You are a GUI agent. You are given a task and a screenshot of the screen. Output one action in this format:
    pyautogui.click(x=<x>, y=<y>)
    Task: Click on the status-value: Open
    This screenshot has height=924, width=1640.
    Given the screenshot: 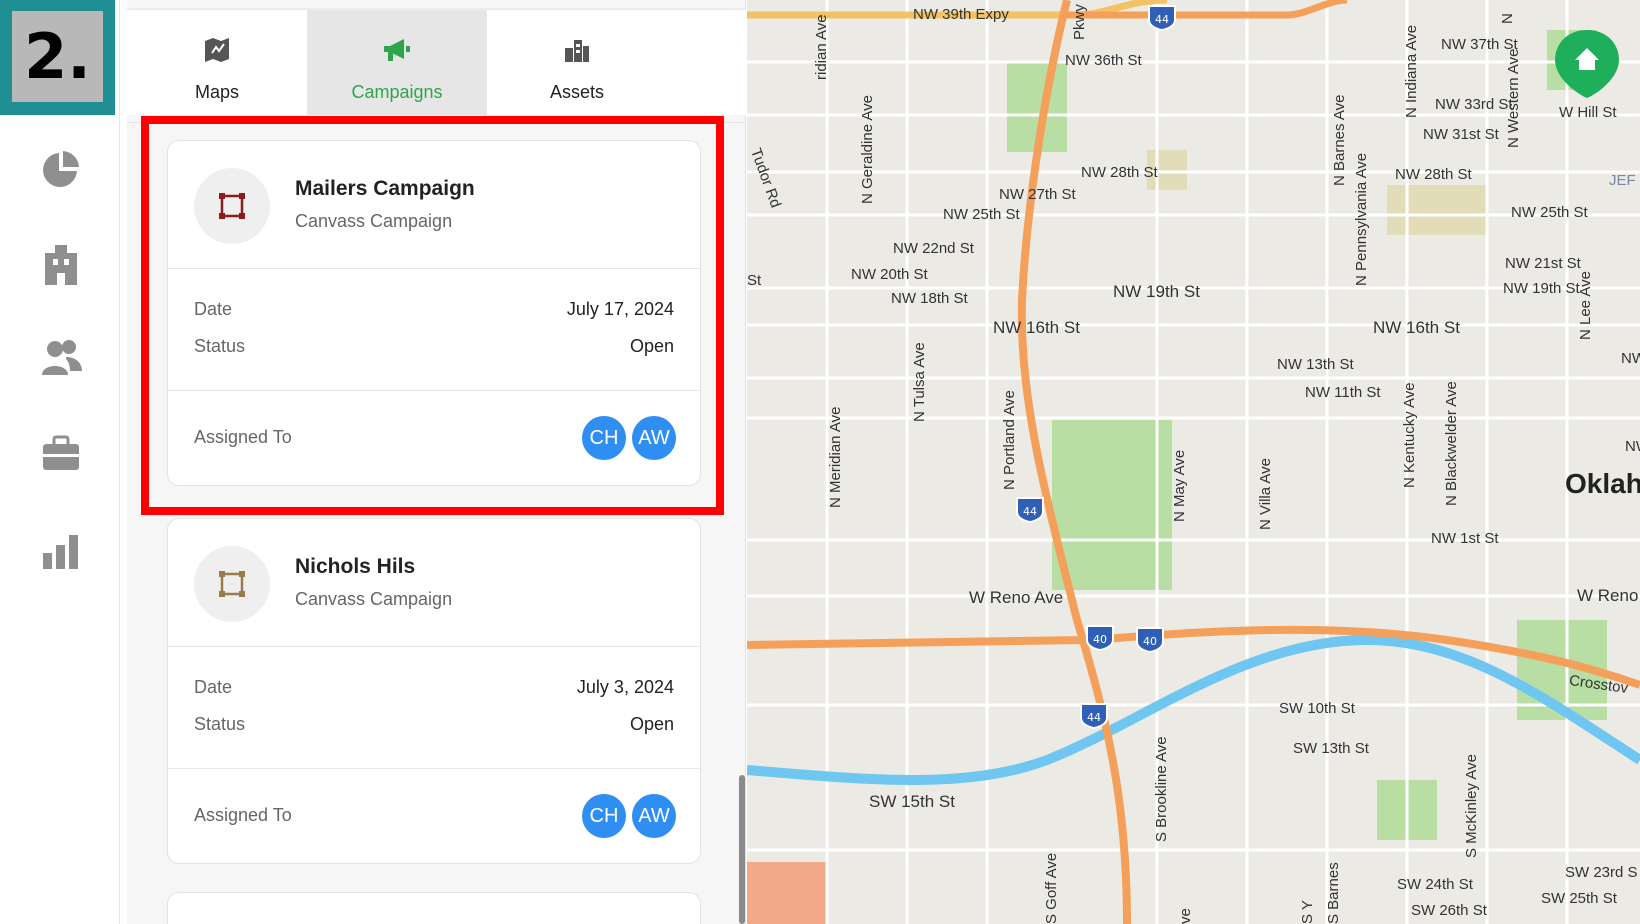 What is the action you would take?
    pyautogui.click(x=651, y=724)
    